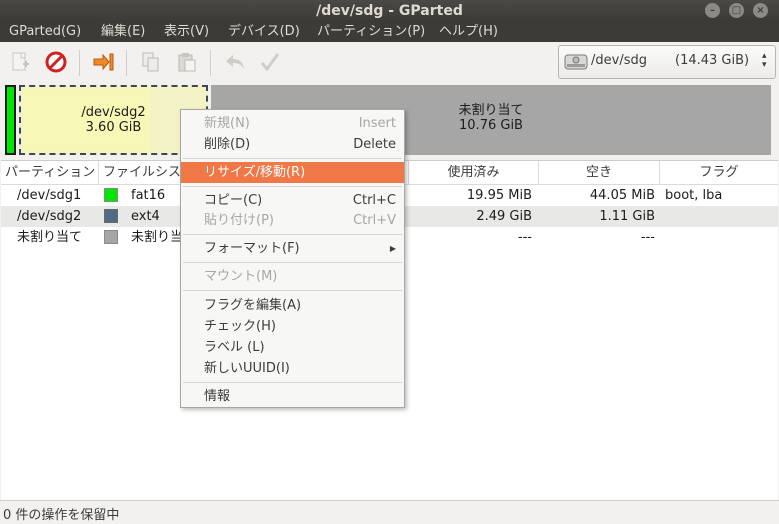  Describe the element at coordinates (377, 123) in the screenshot. I see `menu-item-accel: Insert` at that location.